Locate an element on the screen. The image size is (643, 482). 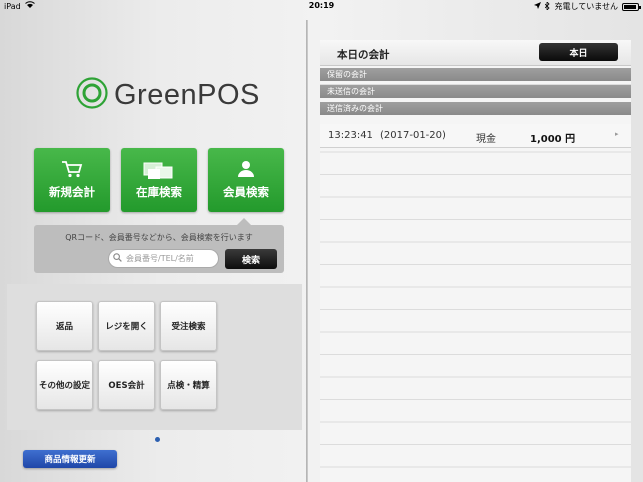
transaction-time: 13:23:41 is located at coordinates (350, 135).